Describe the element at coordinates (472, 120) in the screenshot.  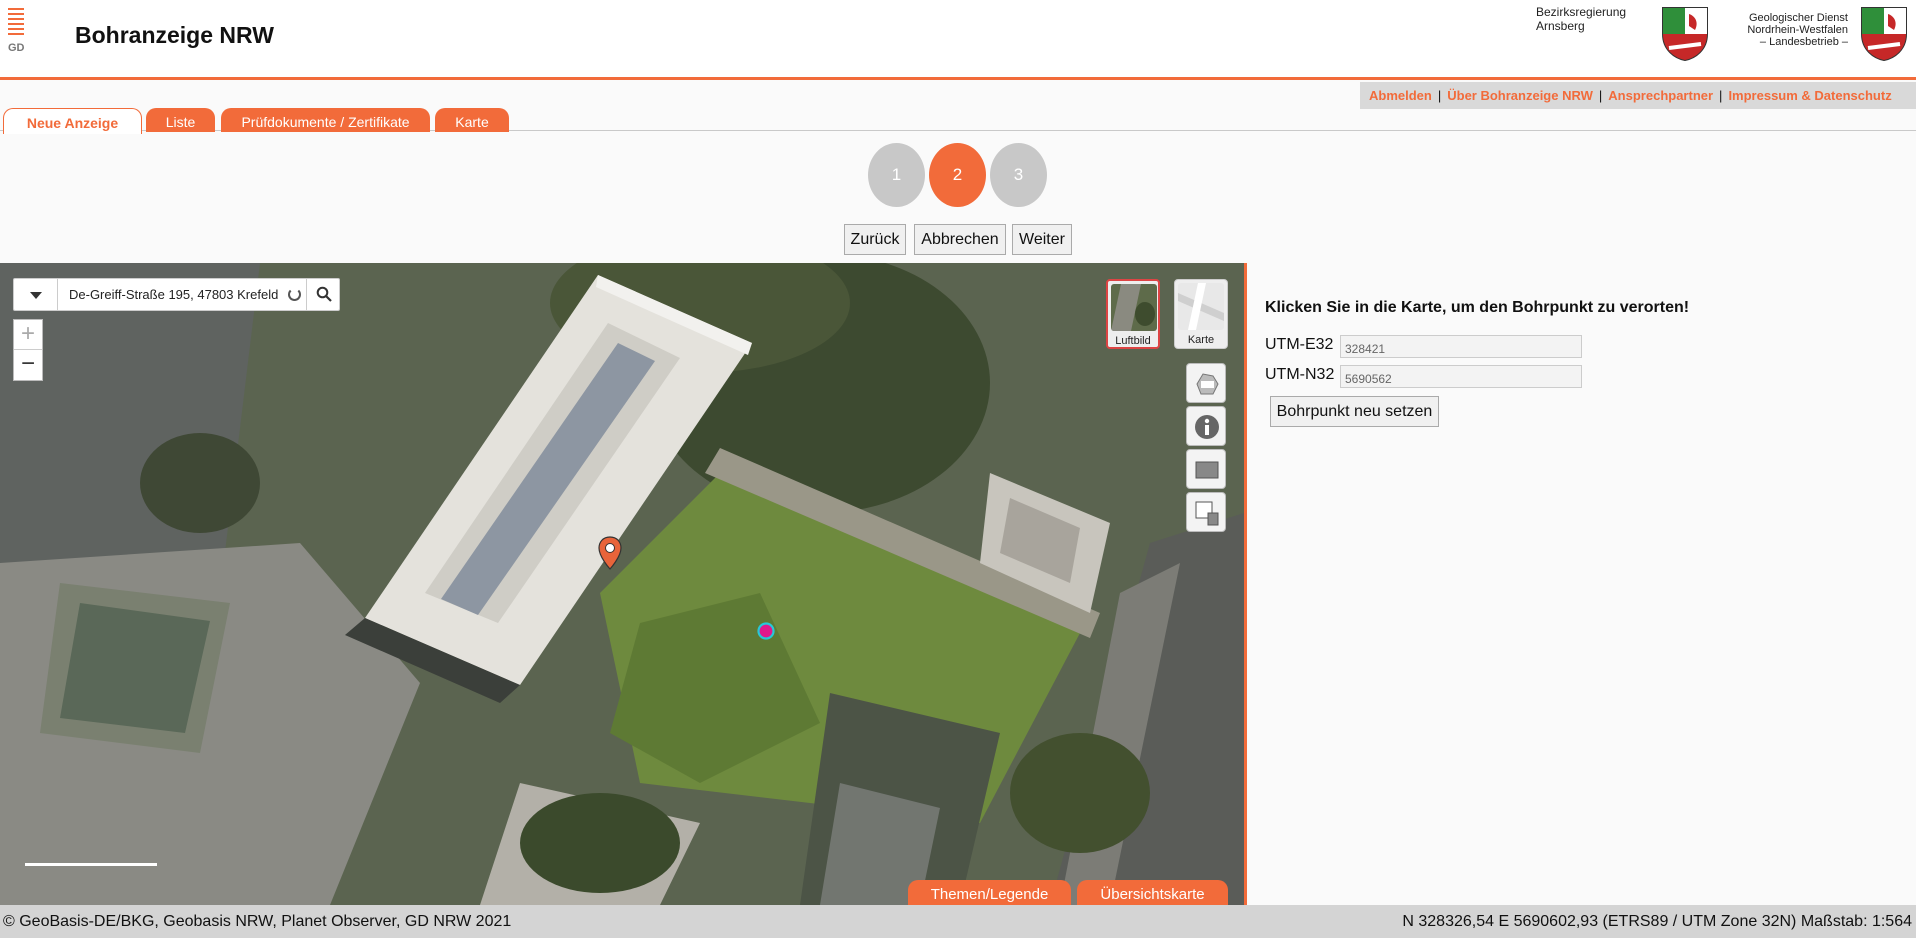
I see `tab-karte: Karte` at that location.